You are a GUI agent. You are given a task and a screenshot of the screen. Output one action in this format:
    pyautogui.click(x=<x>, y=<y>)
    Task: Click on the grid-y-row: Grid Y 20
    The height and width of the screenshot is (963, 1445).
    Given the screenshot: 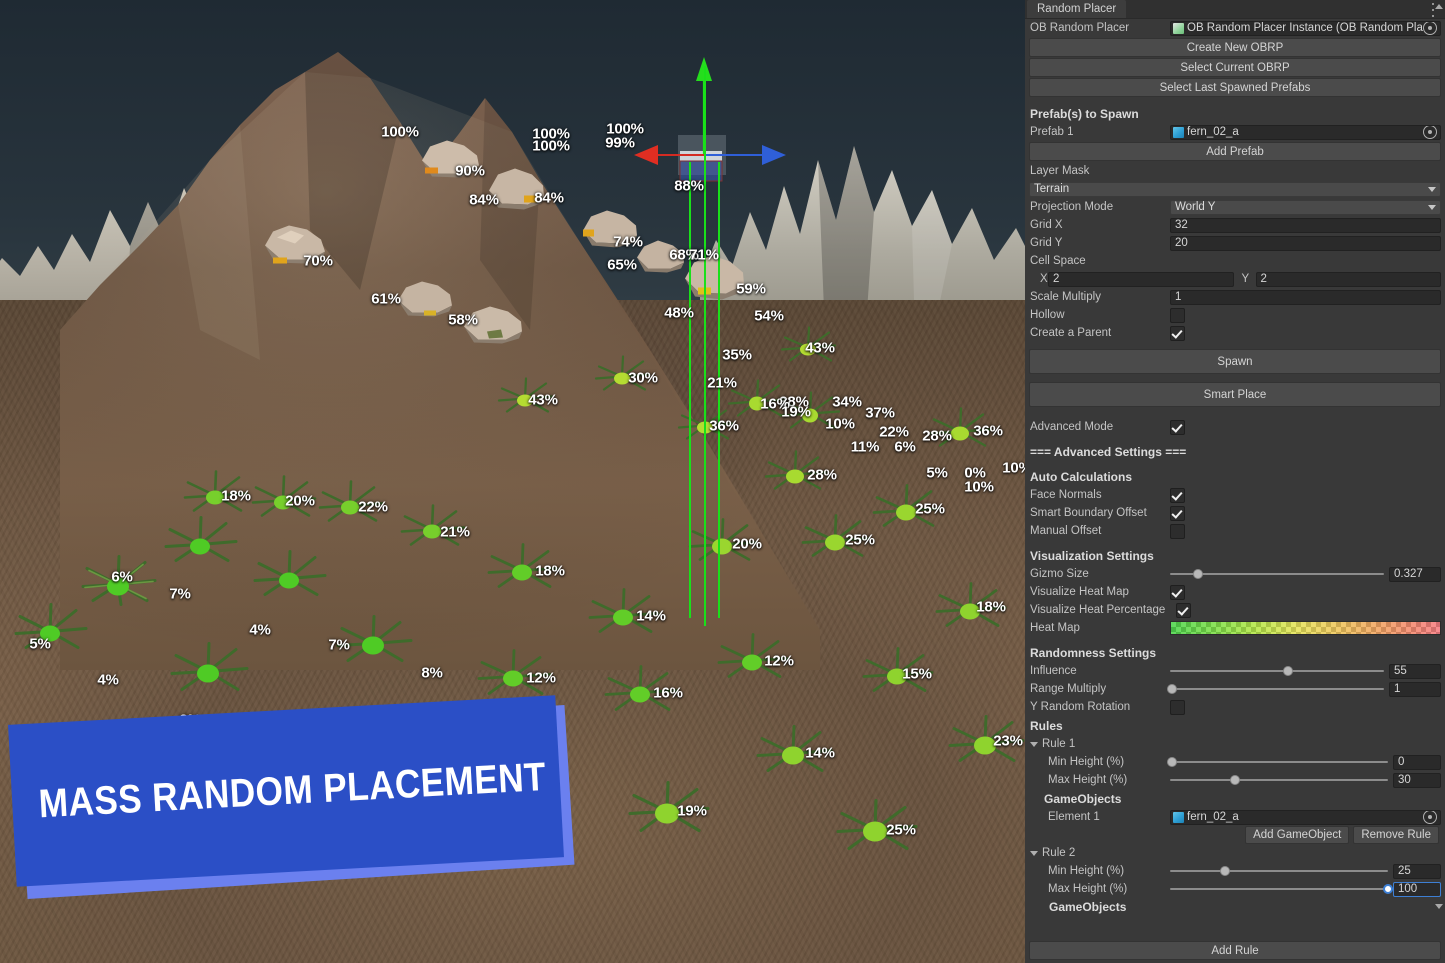 What is the action you would take?
    pyautogui.click(x=1235, y=243)
    